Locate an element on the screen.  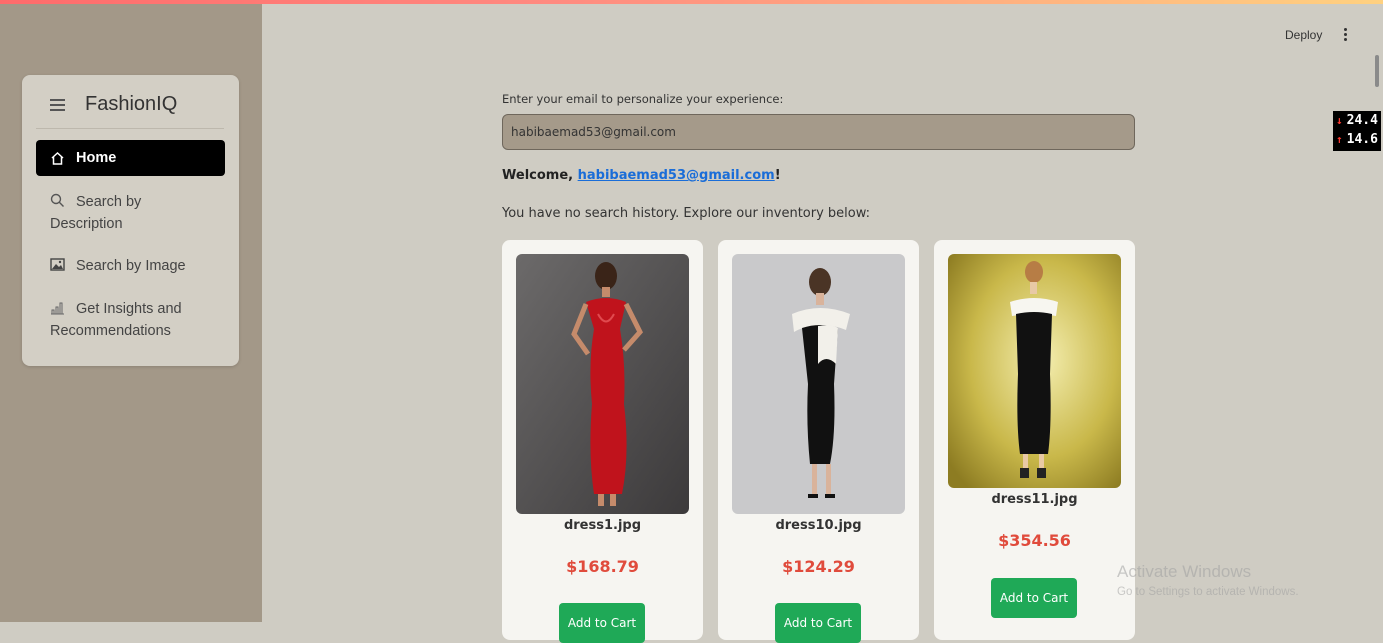
sidebar-divider is located at coordinates (130, 128).